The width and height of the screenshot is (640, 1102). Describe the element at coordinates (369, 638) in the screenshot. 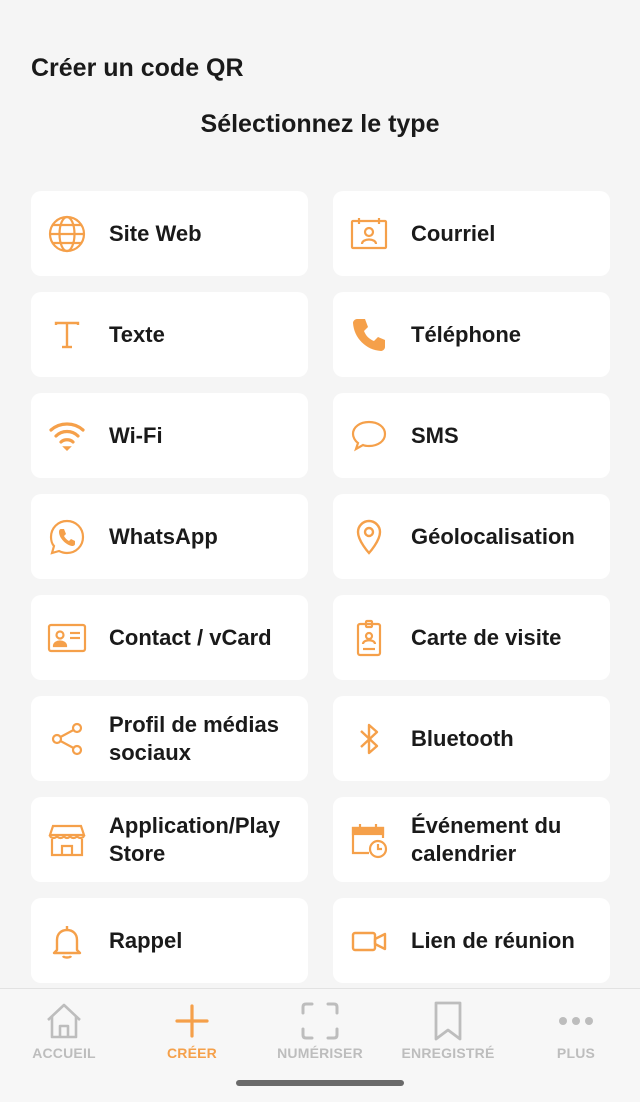

I see `badge-icon` at that location.